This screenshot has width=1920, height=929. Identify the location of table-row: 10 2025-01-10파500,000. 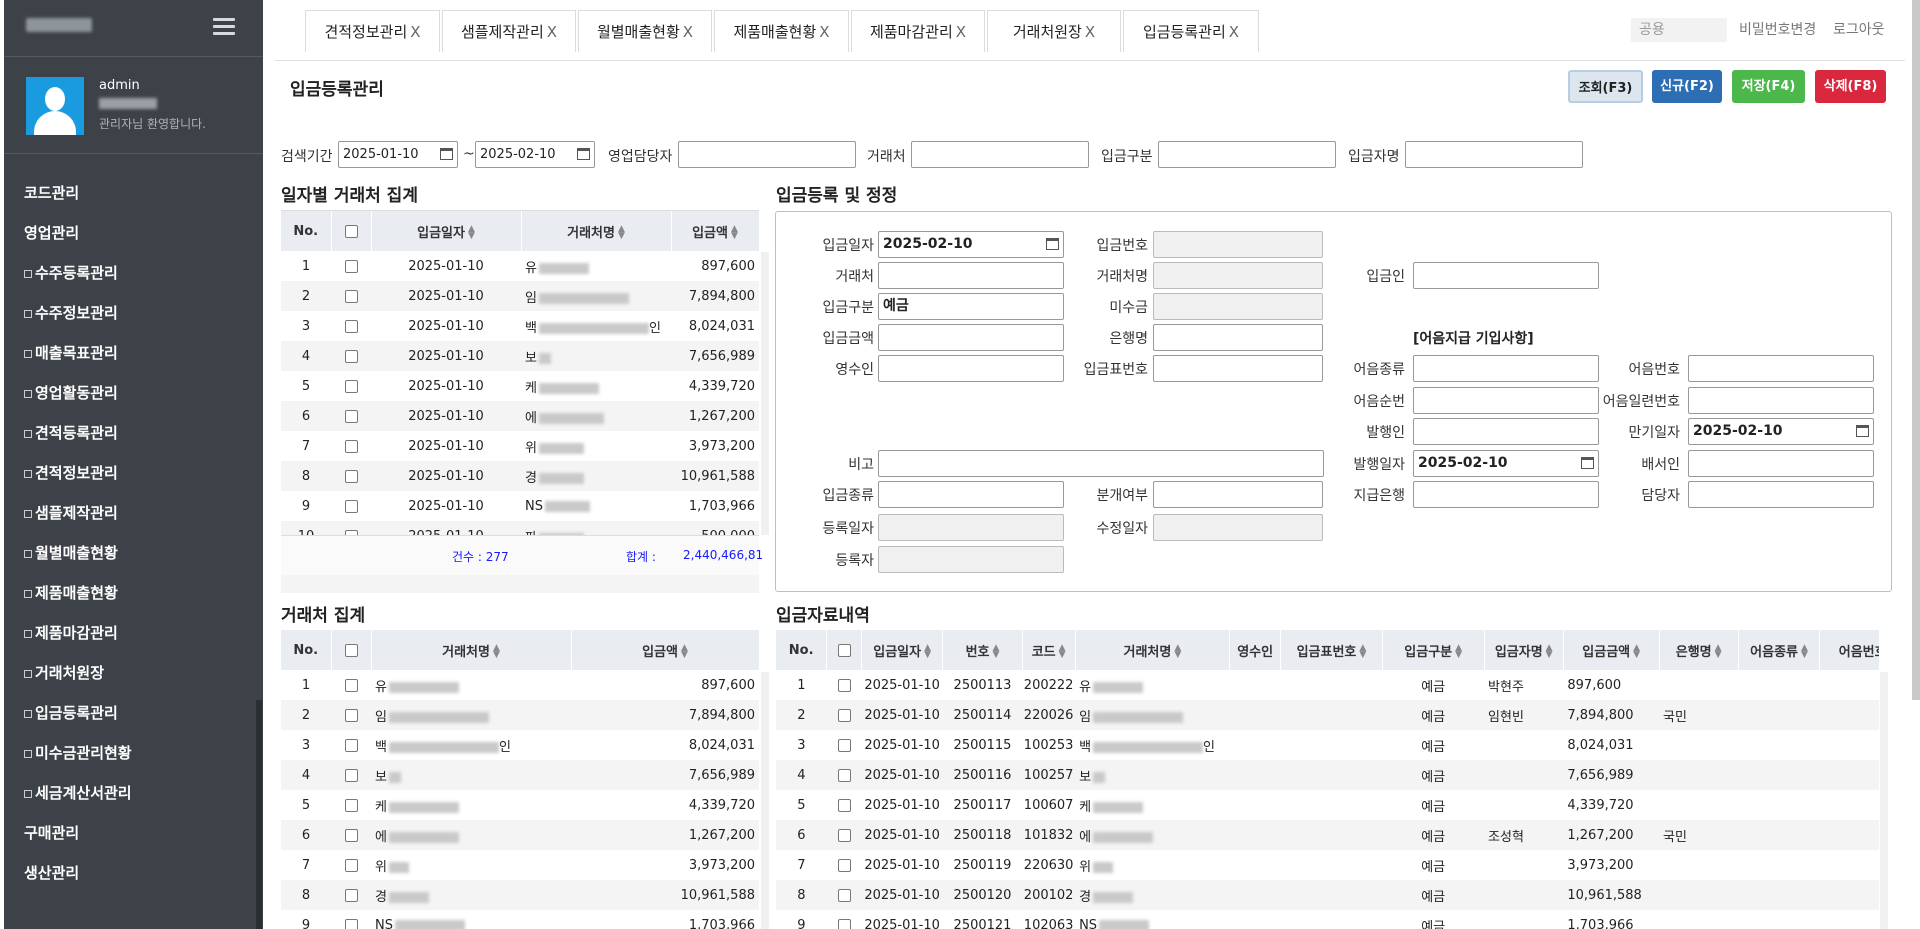
(520, 528).